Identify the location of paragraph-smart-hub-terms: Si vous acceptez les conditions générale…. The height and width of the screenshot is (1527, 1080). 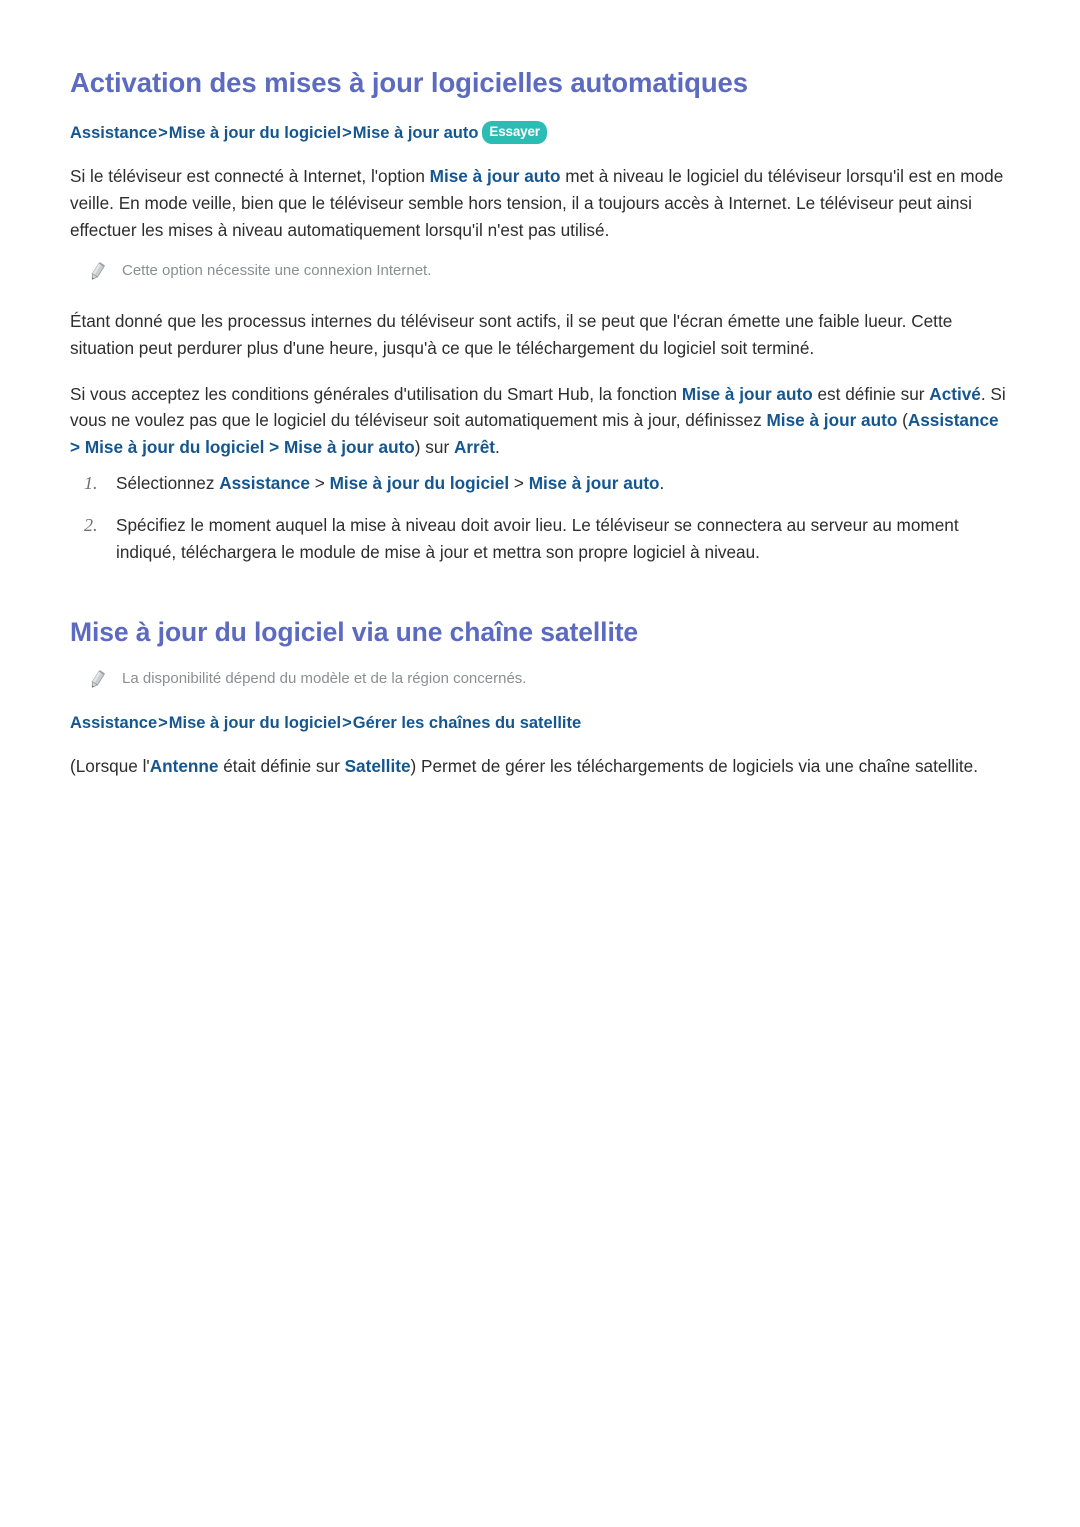
(540, 421).